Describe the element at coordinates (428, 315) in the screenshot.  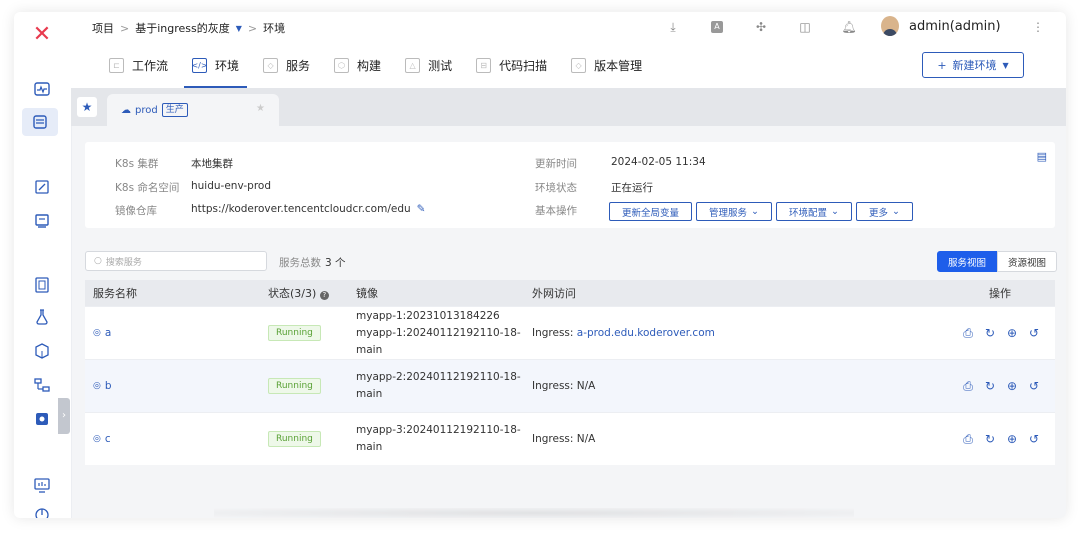
I see `image-tag: myapp-1:20231013184226` at that location.